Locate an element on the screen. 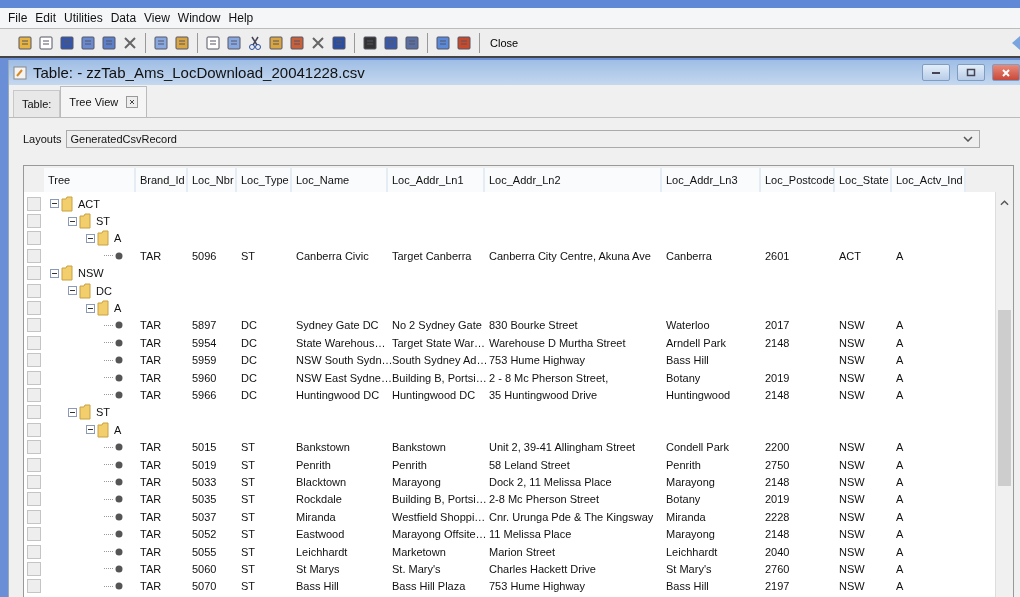 The height and width of the screenshot is (597, 1020). close-tab-icon is located at coordinates (132, 102).